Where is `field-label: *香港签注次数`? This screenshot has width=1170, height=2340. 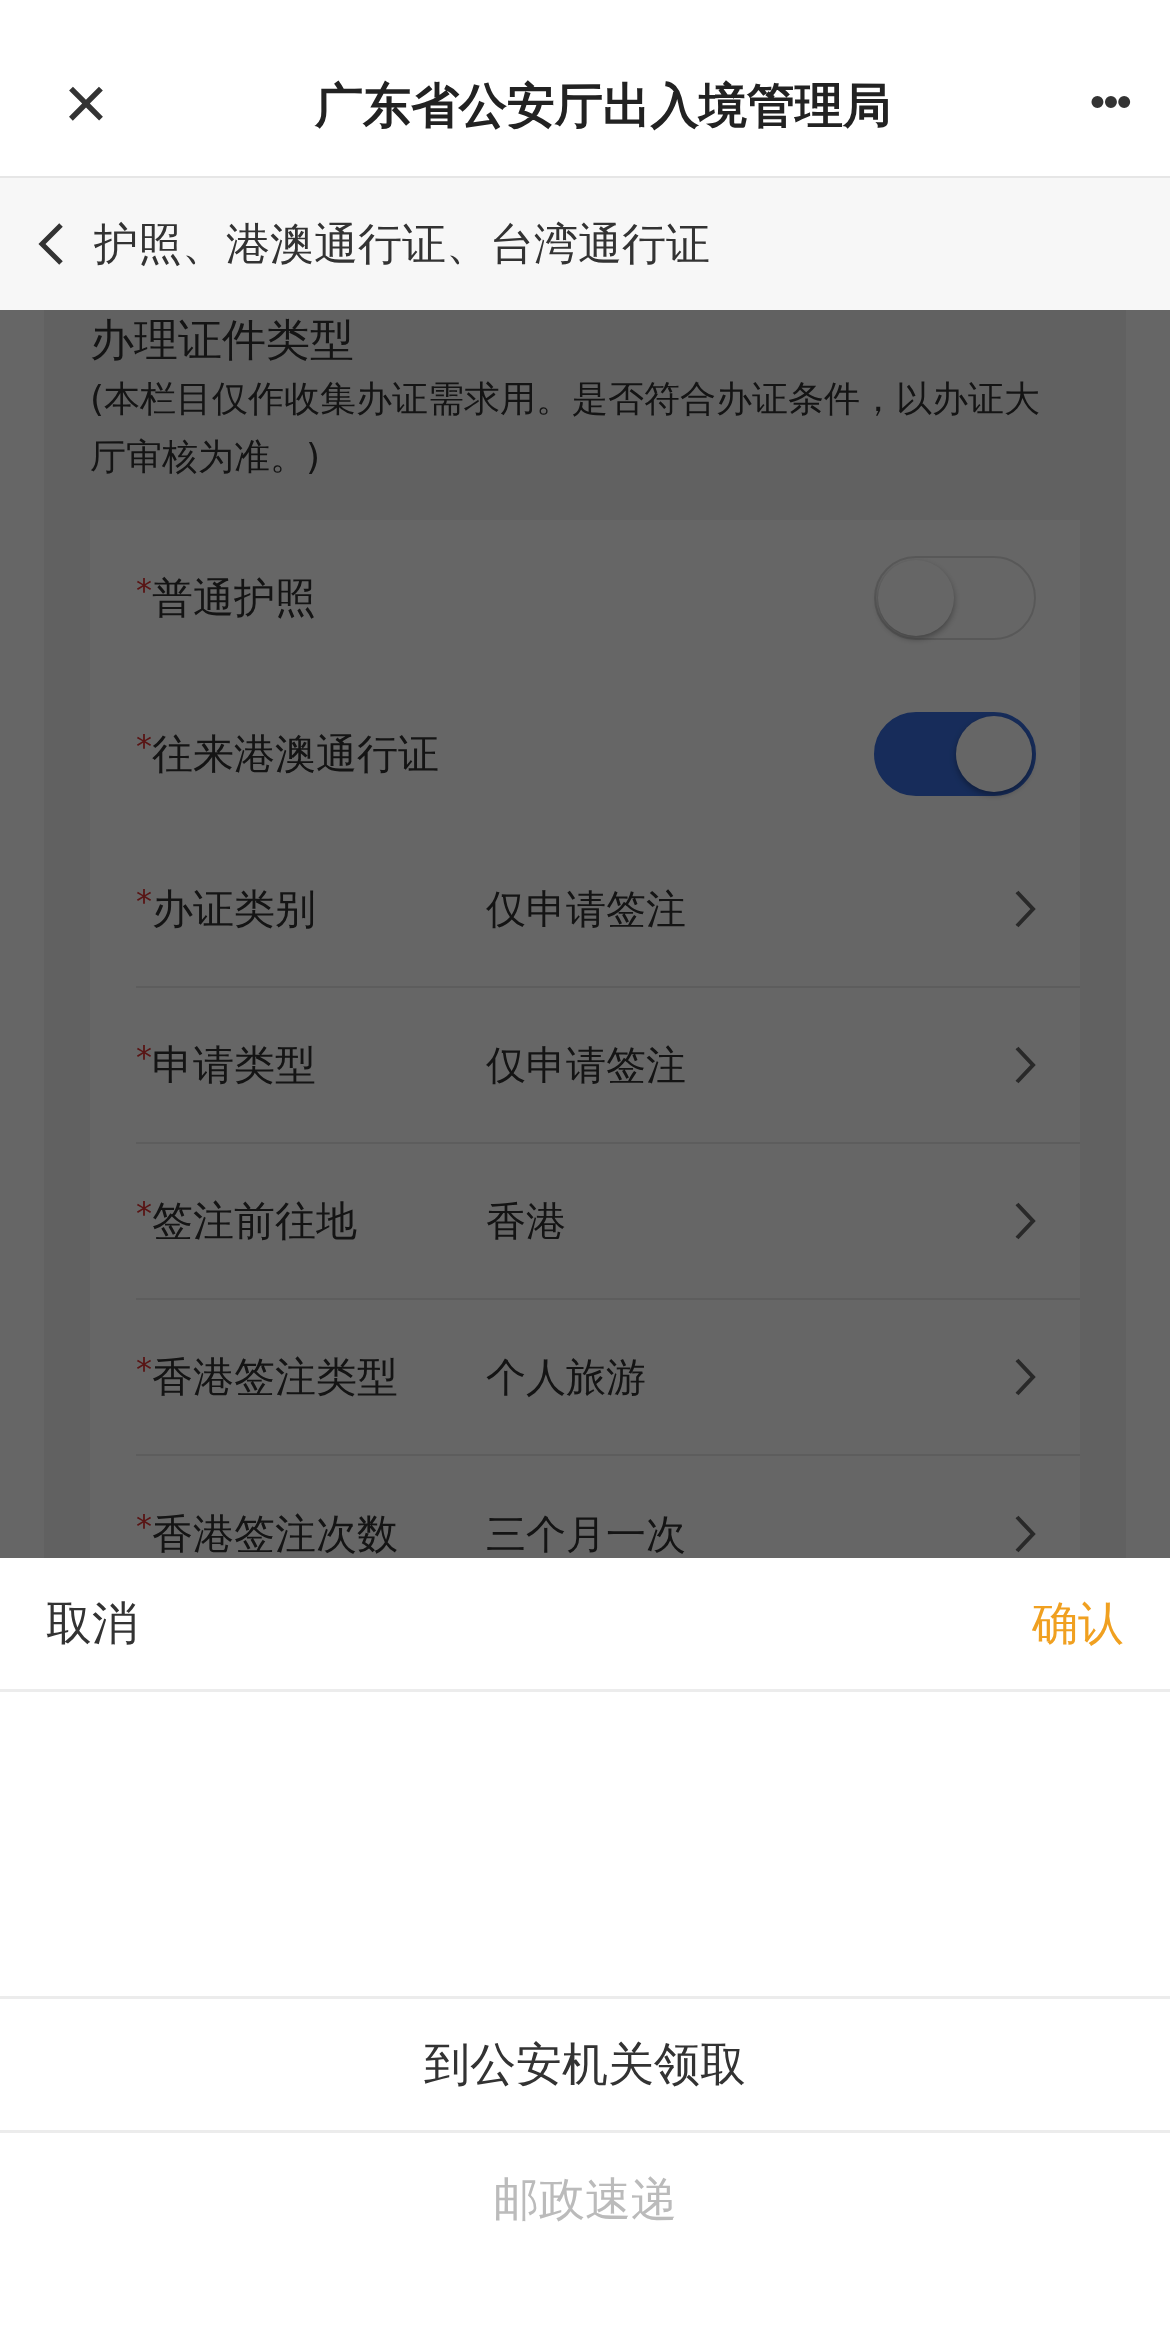
field-label: *香港签注次数 is located at coordinates (267, 1532).